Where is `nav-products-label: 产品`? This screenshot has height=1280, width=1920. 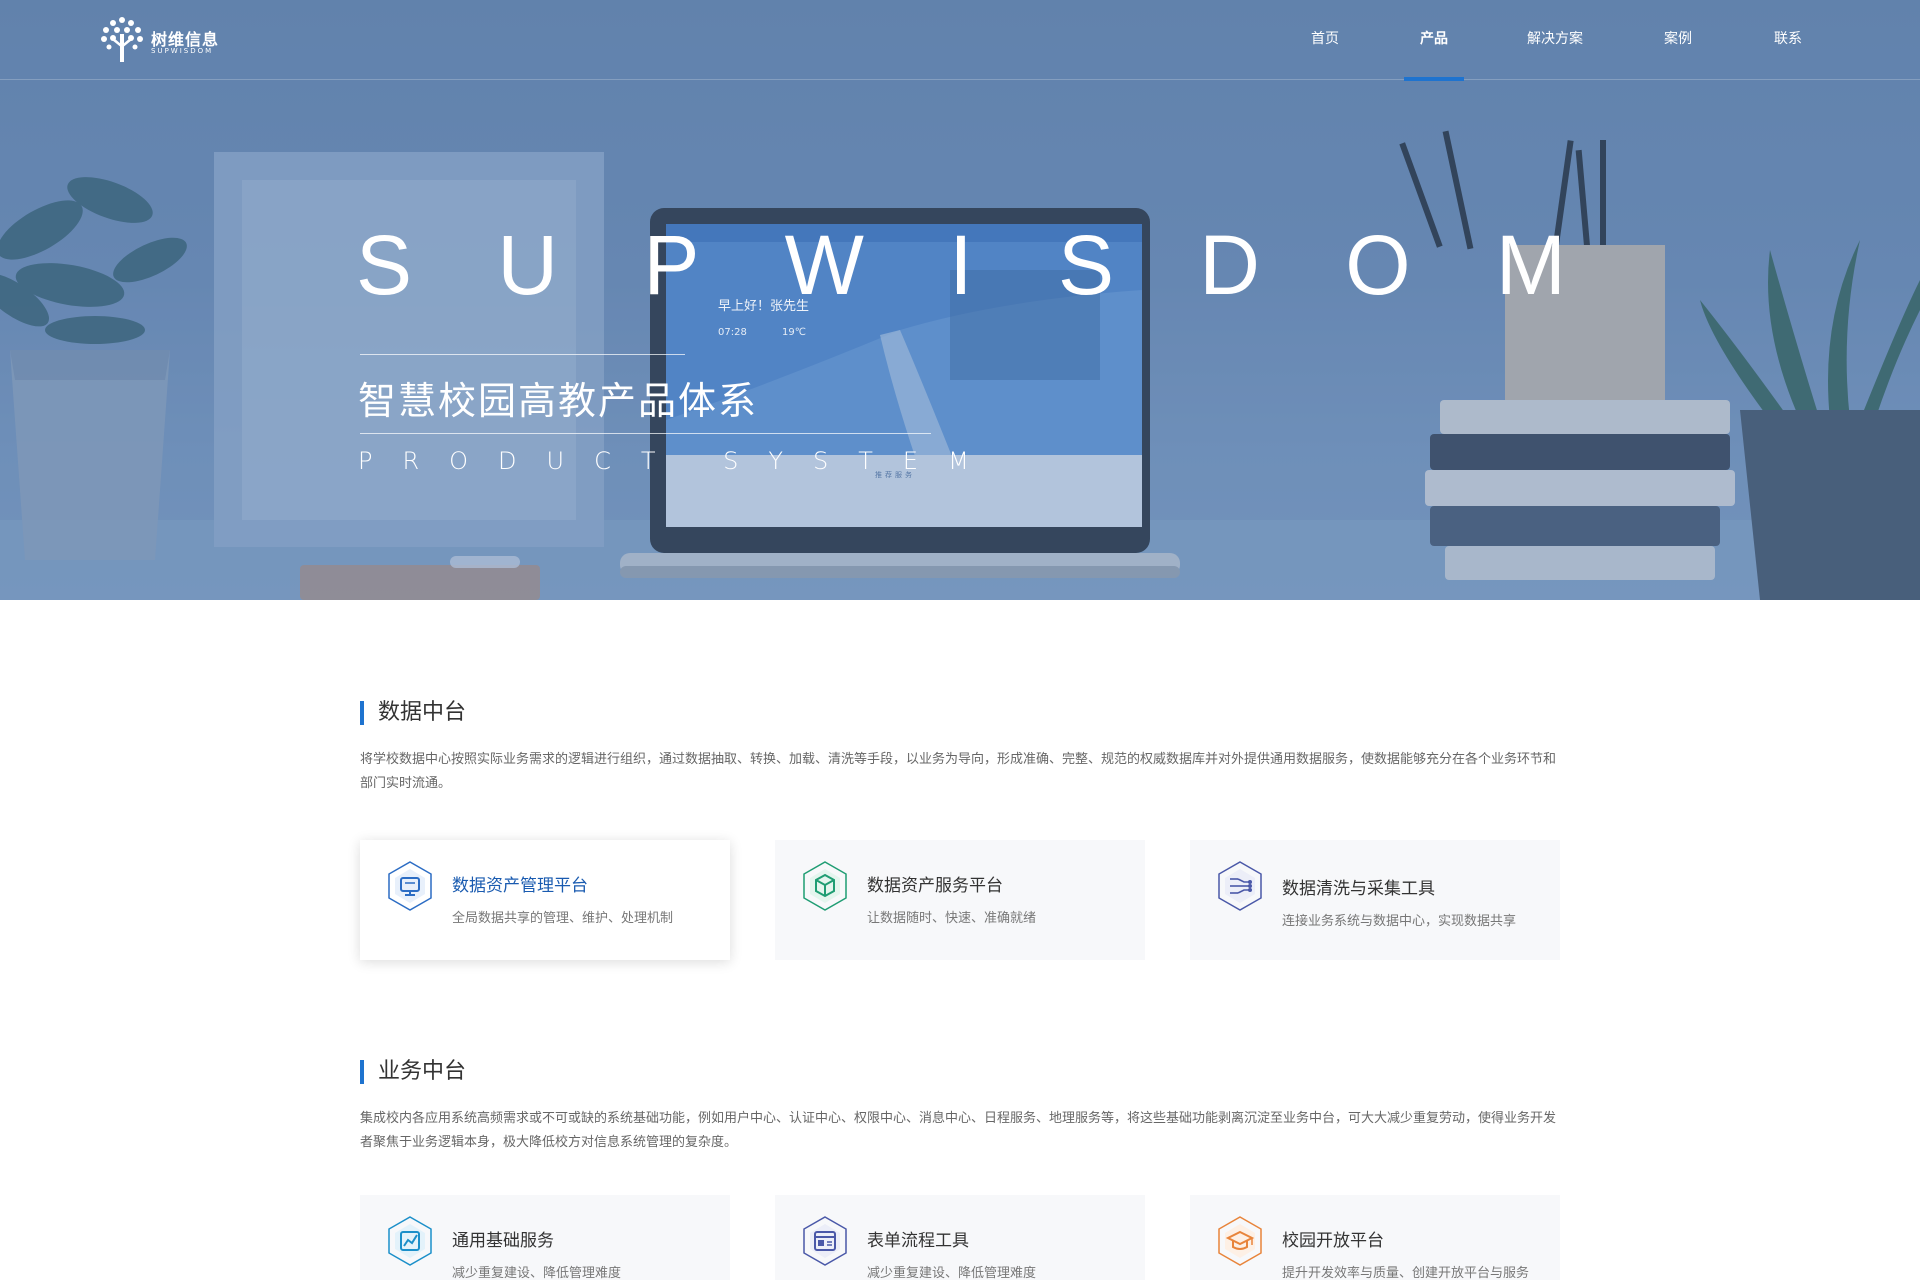
nav-products-label: 产品 is located at coordinates (1434, 39).